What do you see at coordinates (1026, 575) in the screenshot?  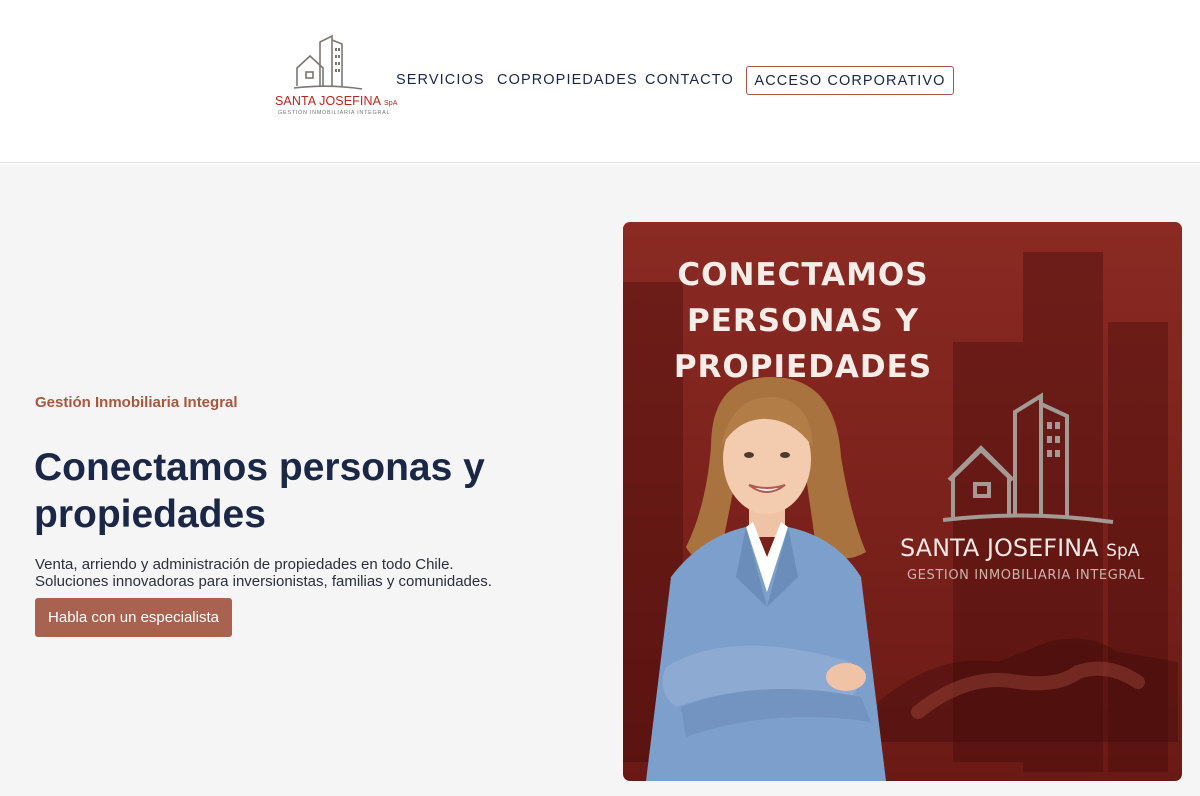 I see `promo-brand-tagline: GESTION INMOBILIARIA INTEGRAL` at bounding box center [1026, 575].